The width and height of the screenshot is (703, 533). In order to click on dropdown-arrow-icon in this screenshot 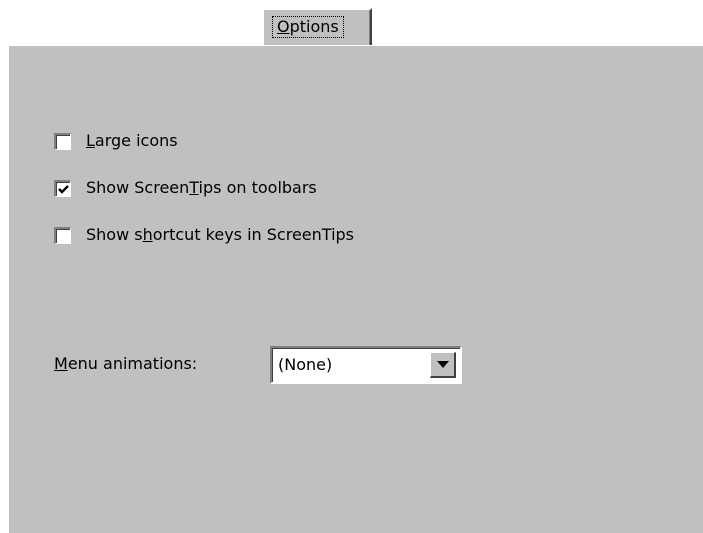, I will do `click(443, 364)`.